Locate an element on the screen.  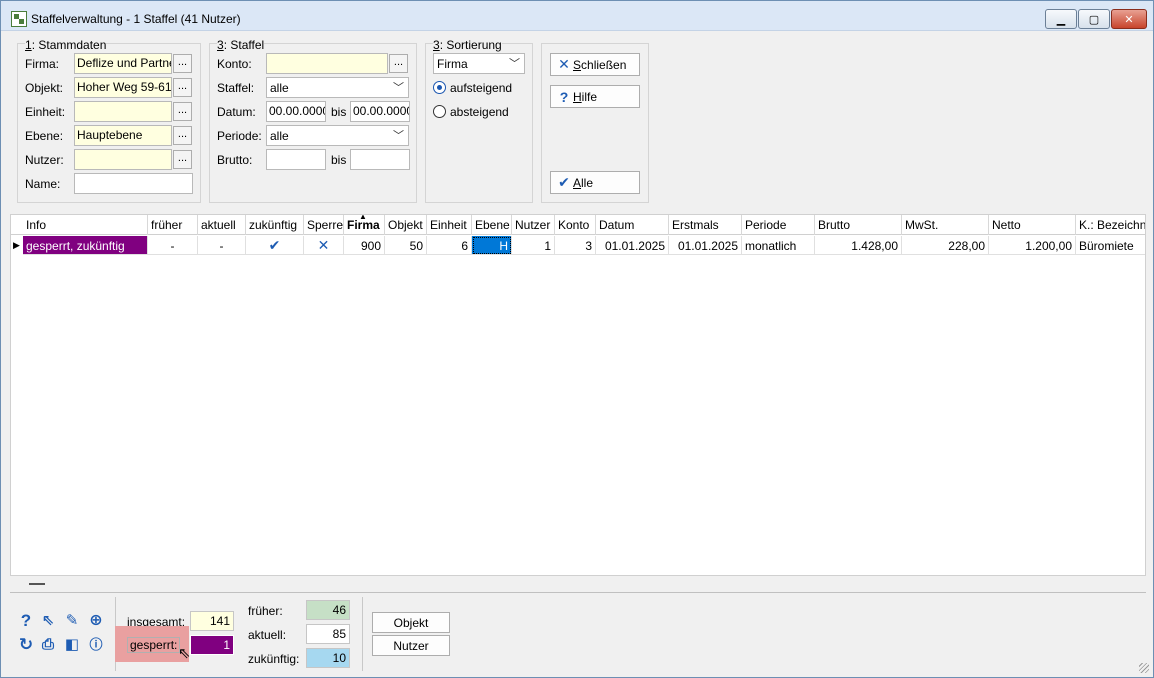
pointer-cursor-icon: ⇖ is located at coordinates (48, 621).